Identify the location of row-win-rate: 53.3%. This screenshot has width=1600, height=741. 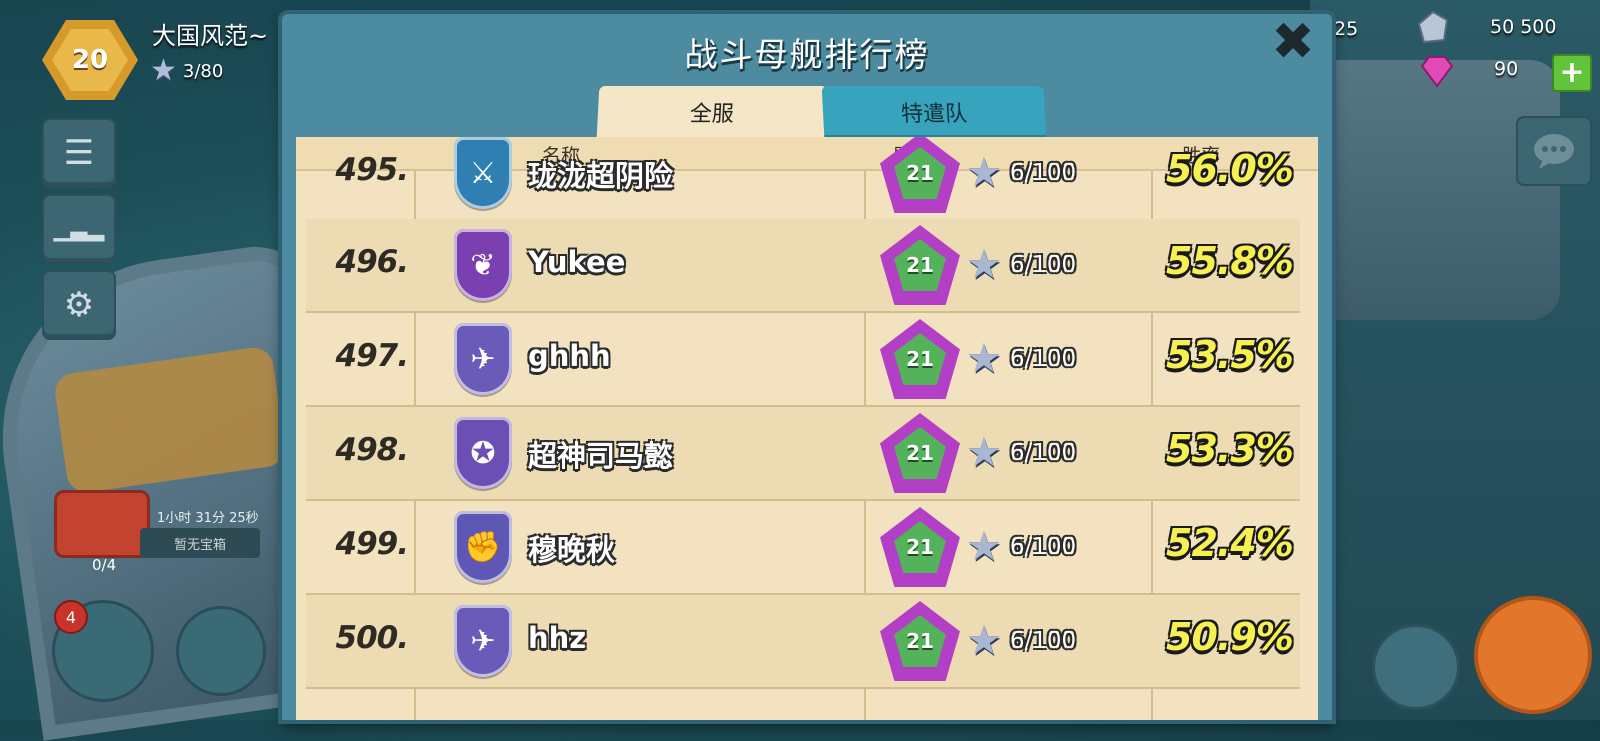
(1230, 449).